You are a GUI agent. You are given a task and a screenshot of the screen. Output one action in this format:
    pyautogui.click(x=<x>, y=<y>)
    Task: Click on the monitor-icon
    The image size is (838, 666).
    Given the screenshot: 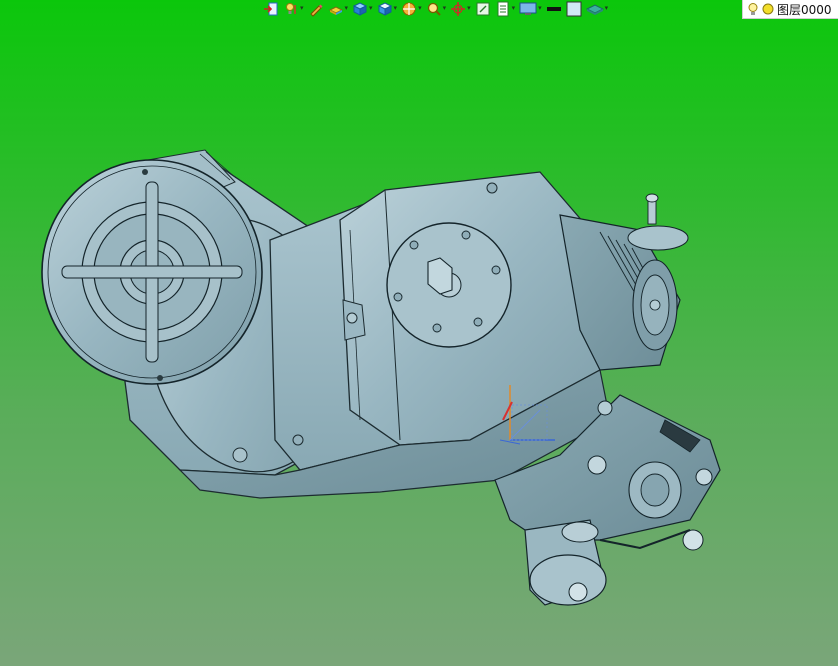 What is the action you would take?
    pyautogui.click(x=528, y=8)
    